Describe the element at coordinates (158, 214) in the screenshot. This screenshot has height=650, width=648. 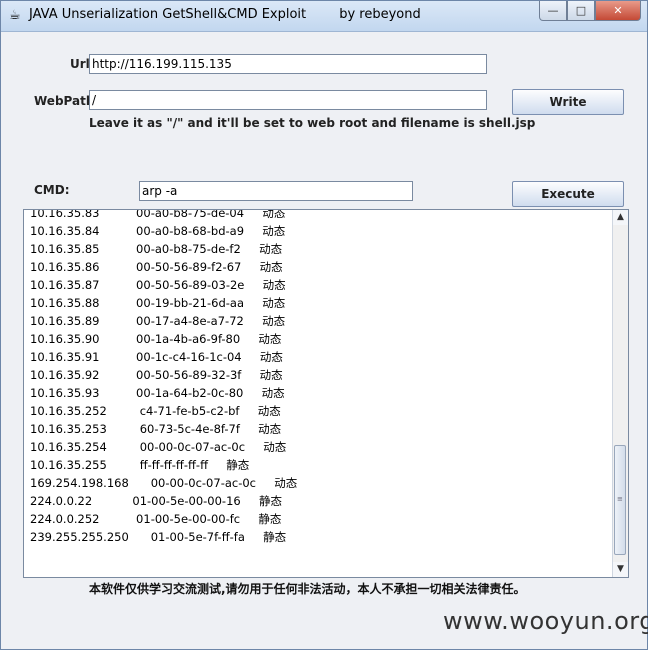
I see `output-line: 10.16.35.83 00-a0-b8-75-de-04 动态` at that location.